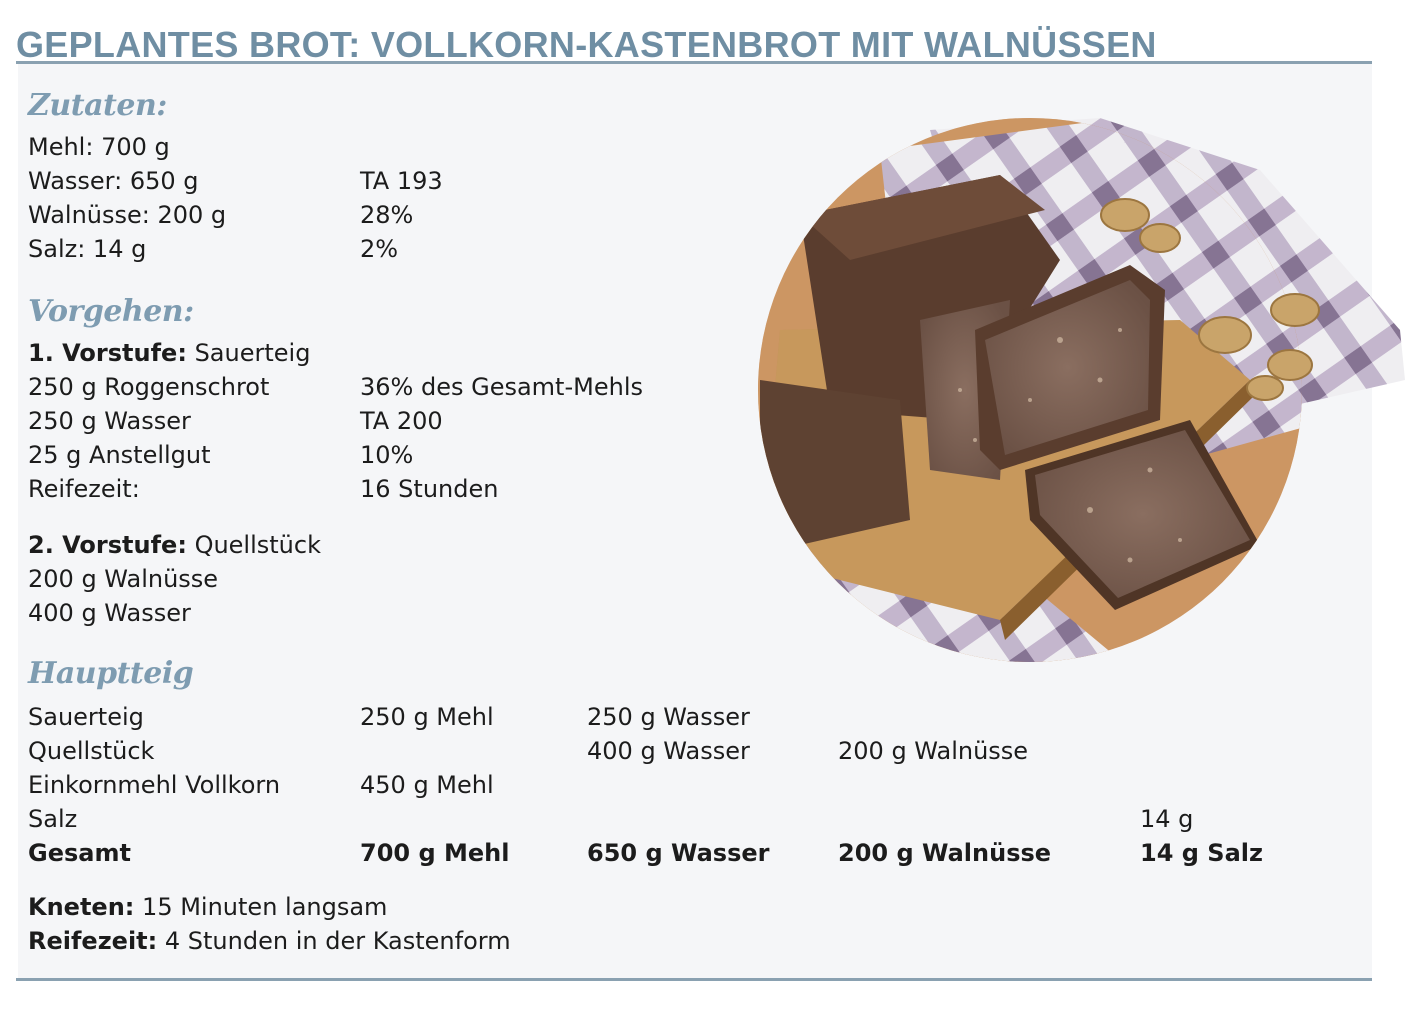 The image size is (1410, 1031). What do you see at coordinates (113, 181) in the screenshot?
I see `zutaten-wasser: Wasser: 650 g` at bounding box center [113, 181].